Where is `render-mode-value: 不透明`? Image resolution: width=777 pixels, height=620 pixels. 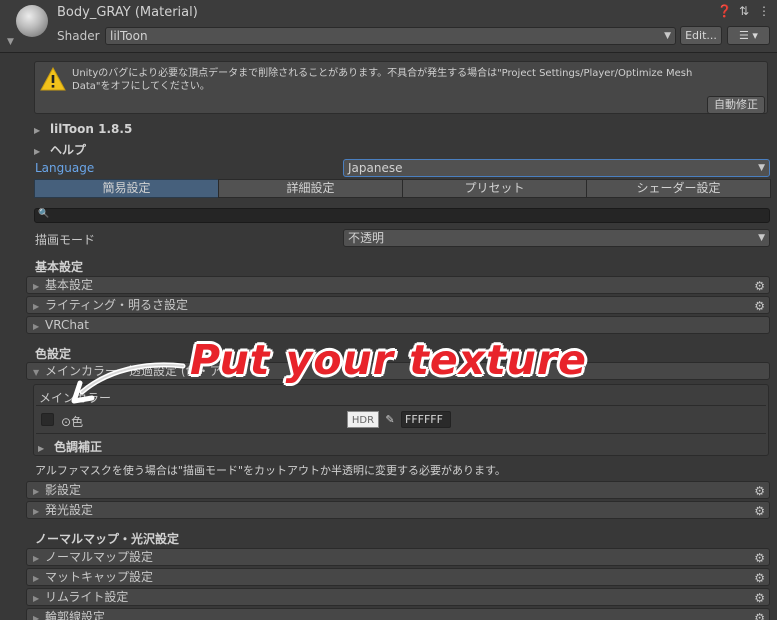
render-mode-value: 不透明 is located at coordinates (366, 238).